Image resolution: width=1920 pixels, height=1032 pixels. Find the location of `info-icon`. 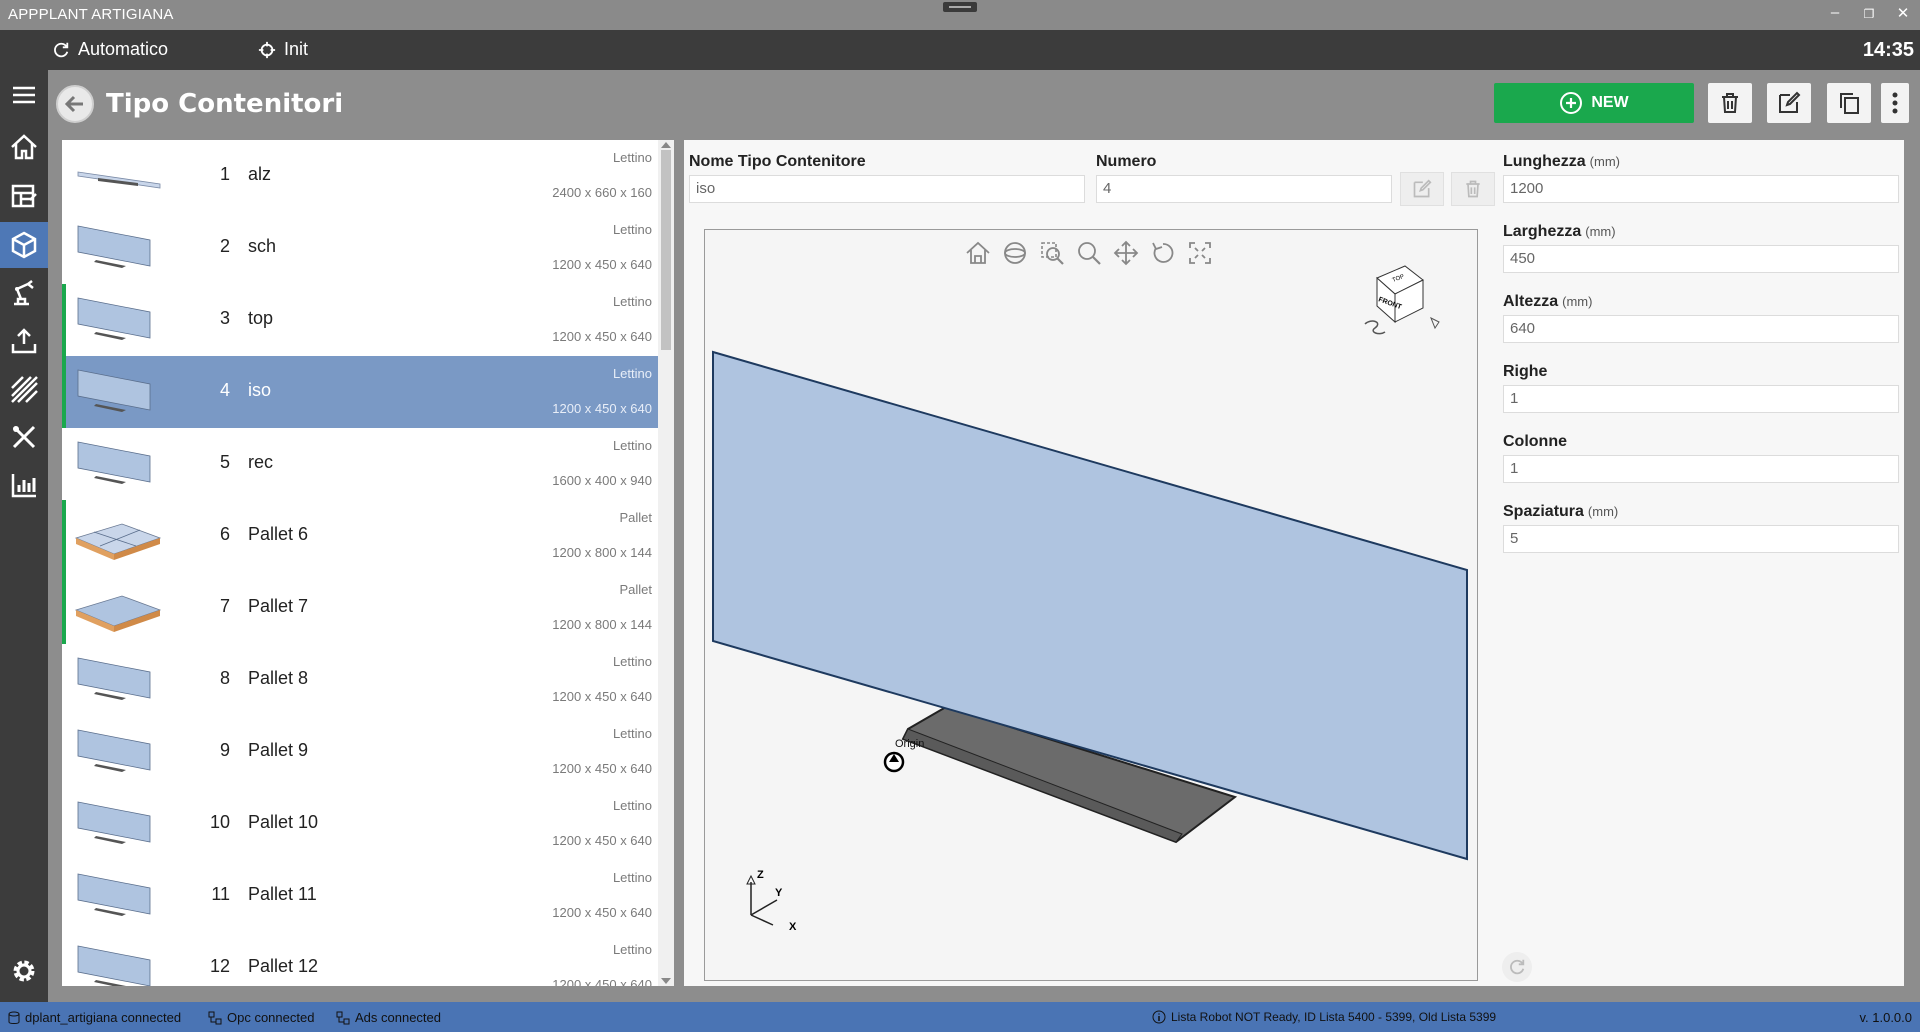

info-icon is located at coordinates (1159, 1017).